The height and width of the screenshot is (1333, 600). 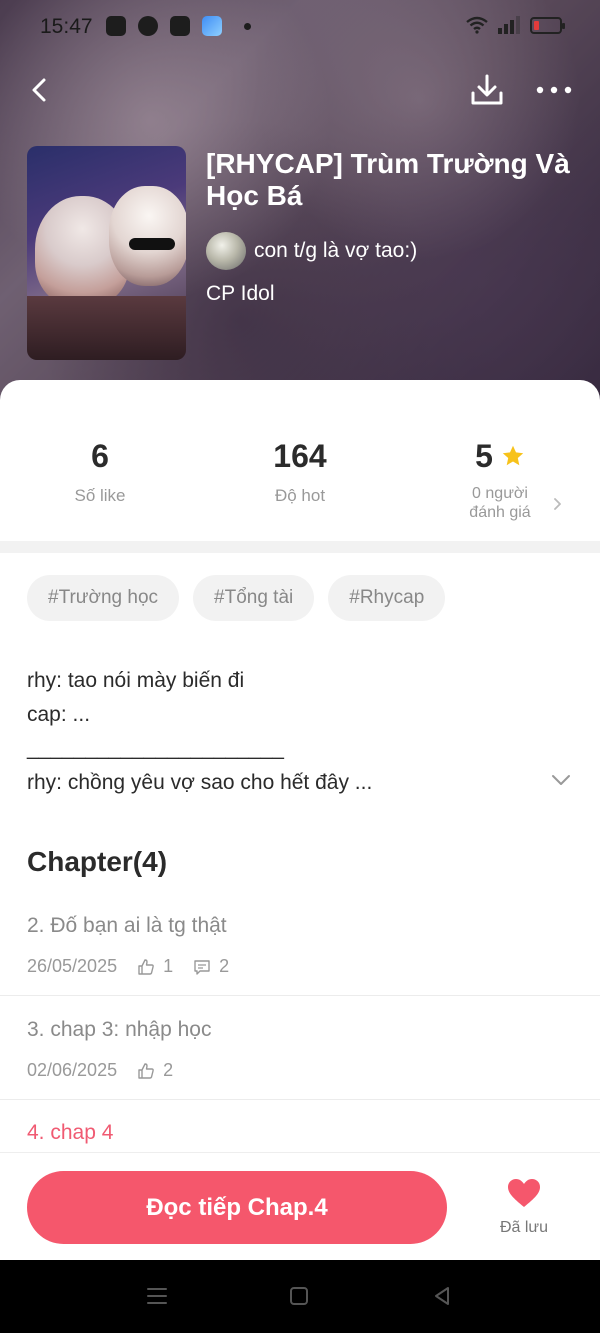 I want to click on bottom-action-bar: Đọc tiếp Chap.4 Đã lưu, so click(x=300, y=1206).